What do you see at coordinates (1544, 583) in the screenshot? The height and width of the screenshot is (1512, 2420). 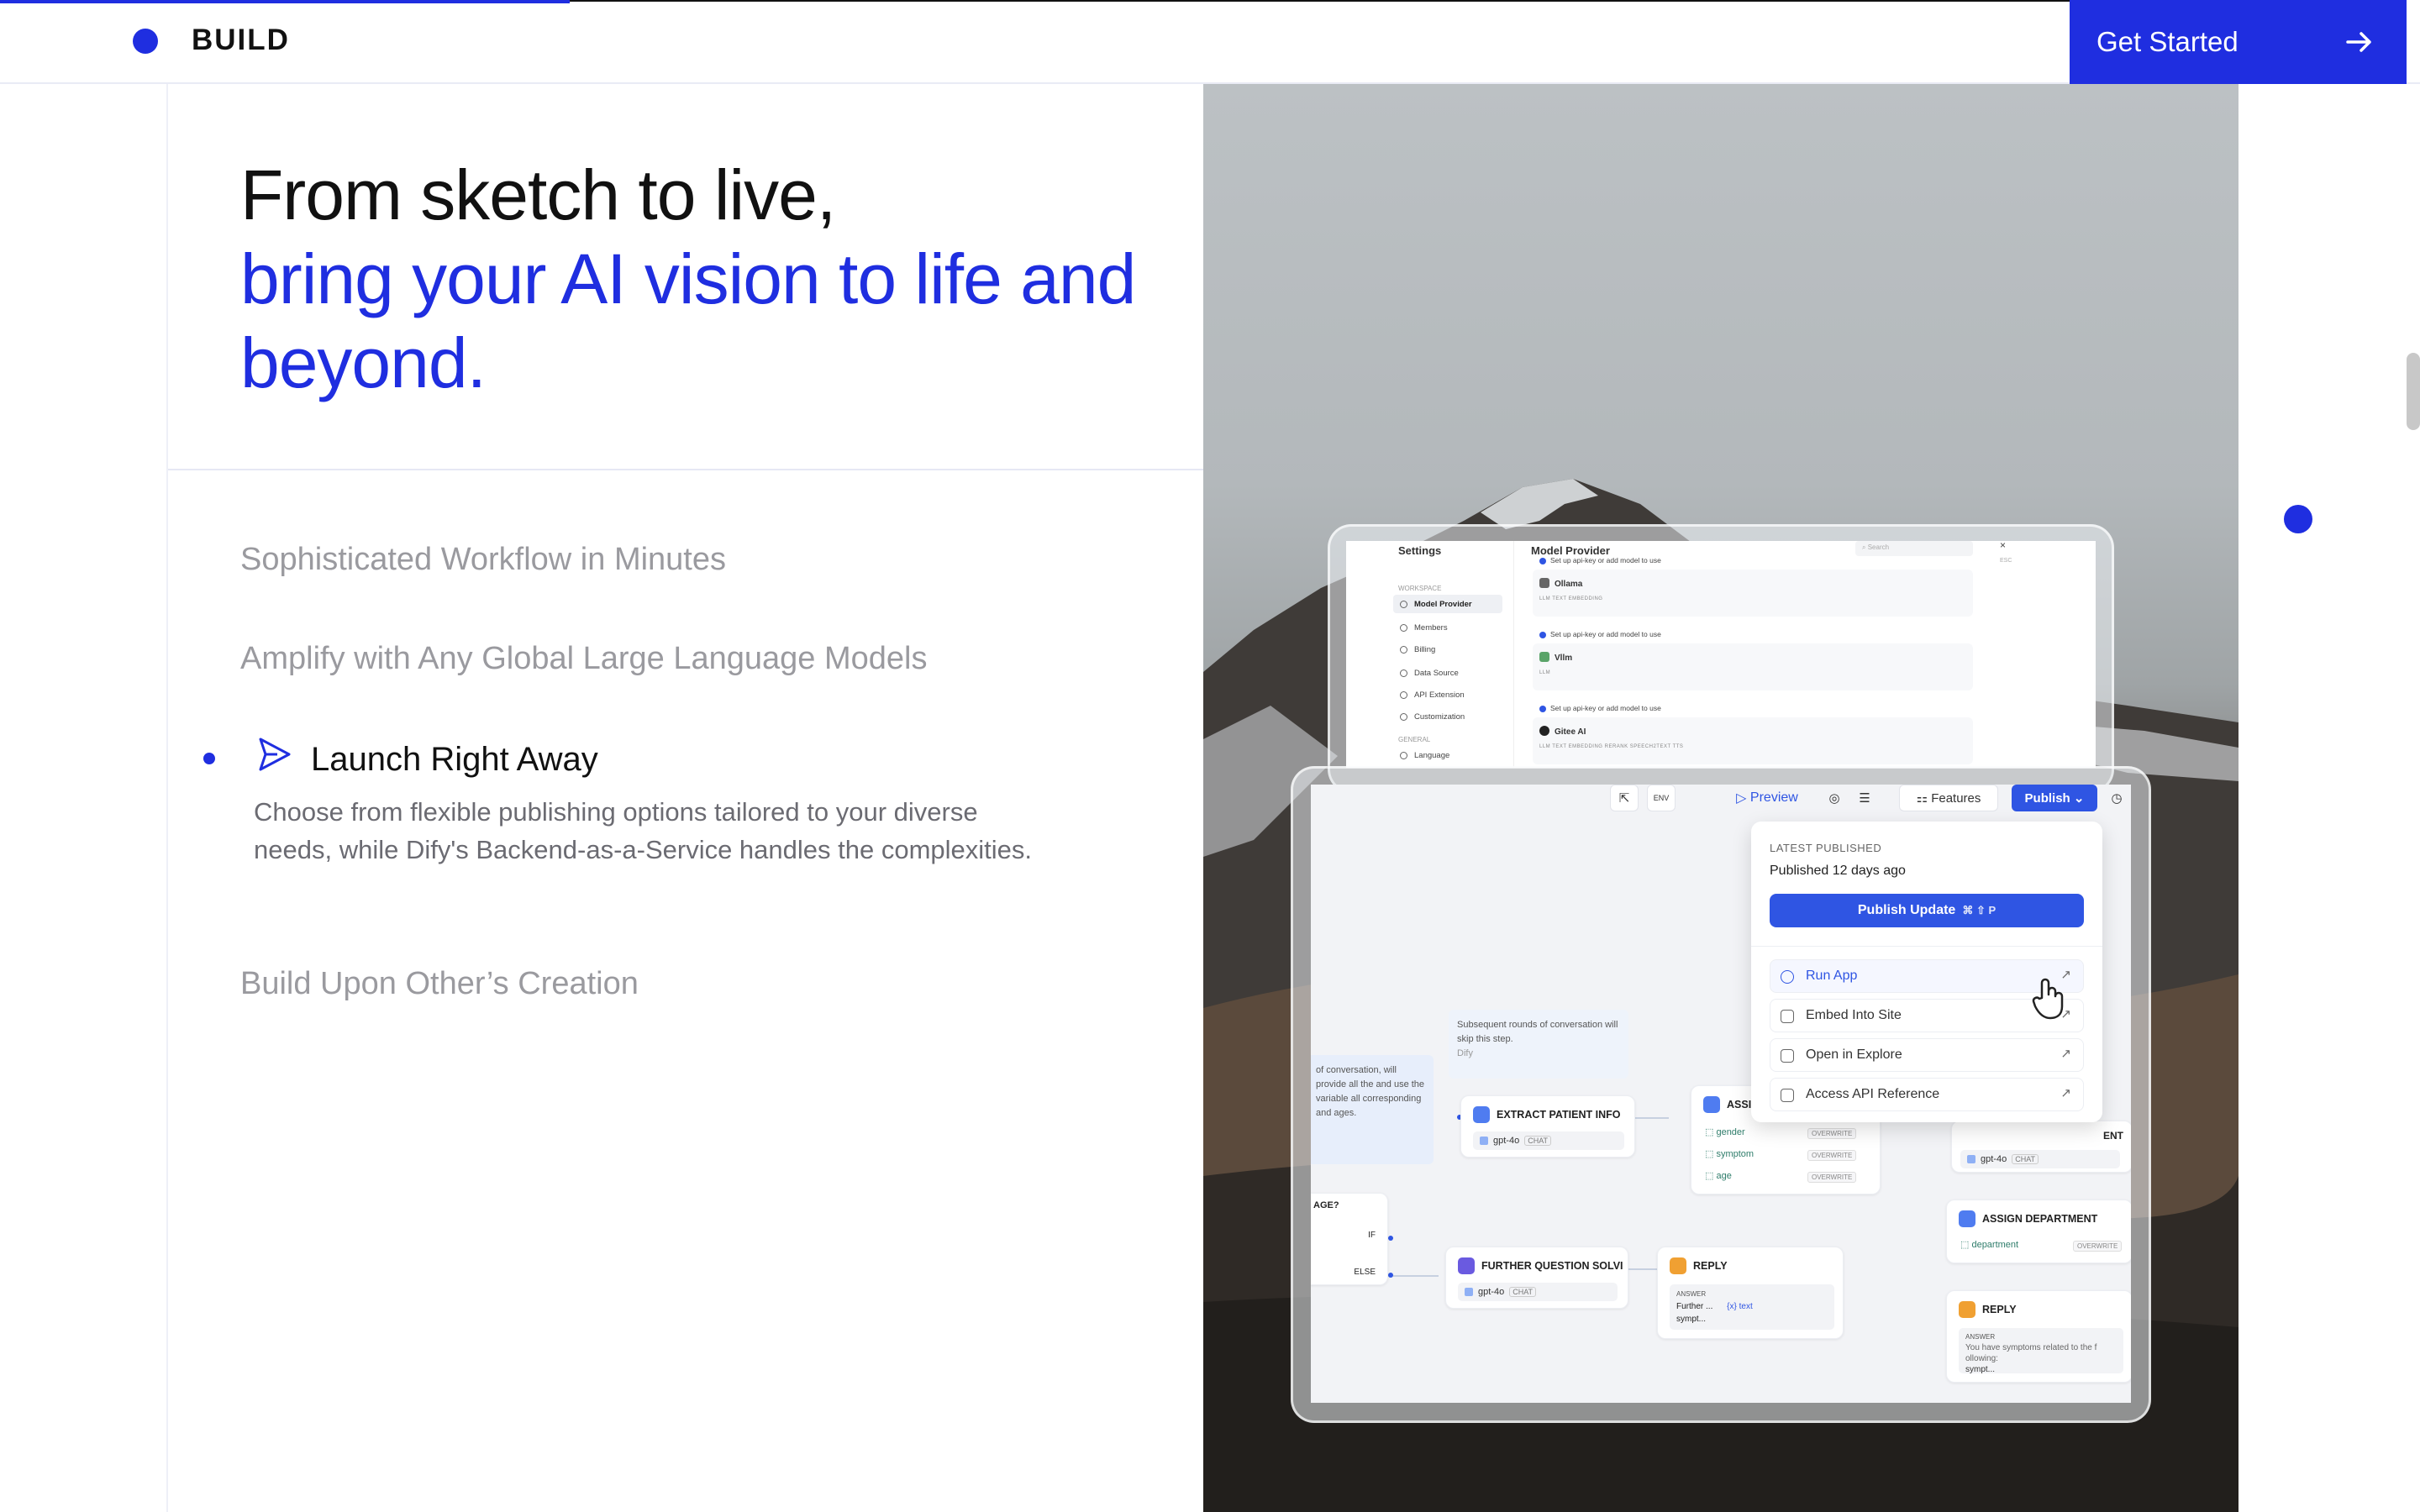 I see `ollama-logo-icon` at bounding box center [1544, 583].